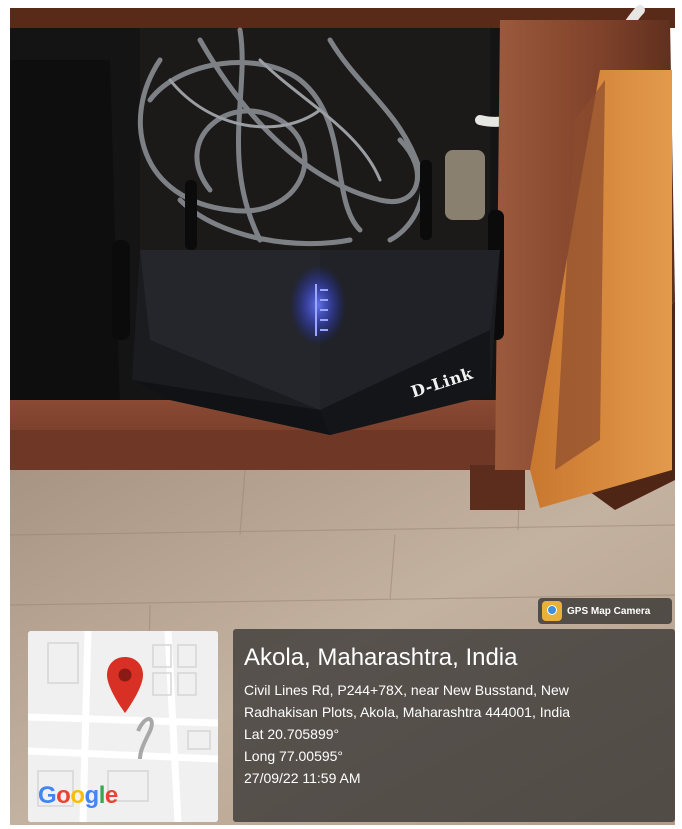 The height and width of the screenshot is (829, 682). Describe the element at coordinates (294, 756) in the screenshot. I see `longitude-text: Long 77.00595°` at that location.